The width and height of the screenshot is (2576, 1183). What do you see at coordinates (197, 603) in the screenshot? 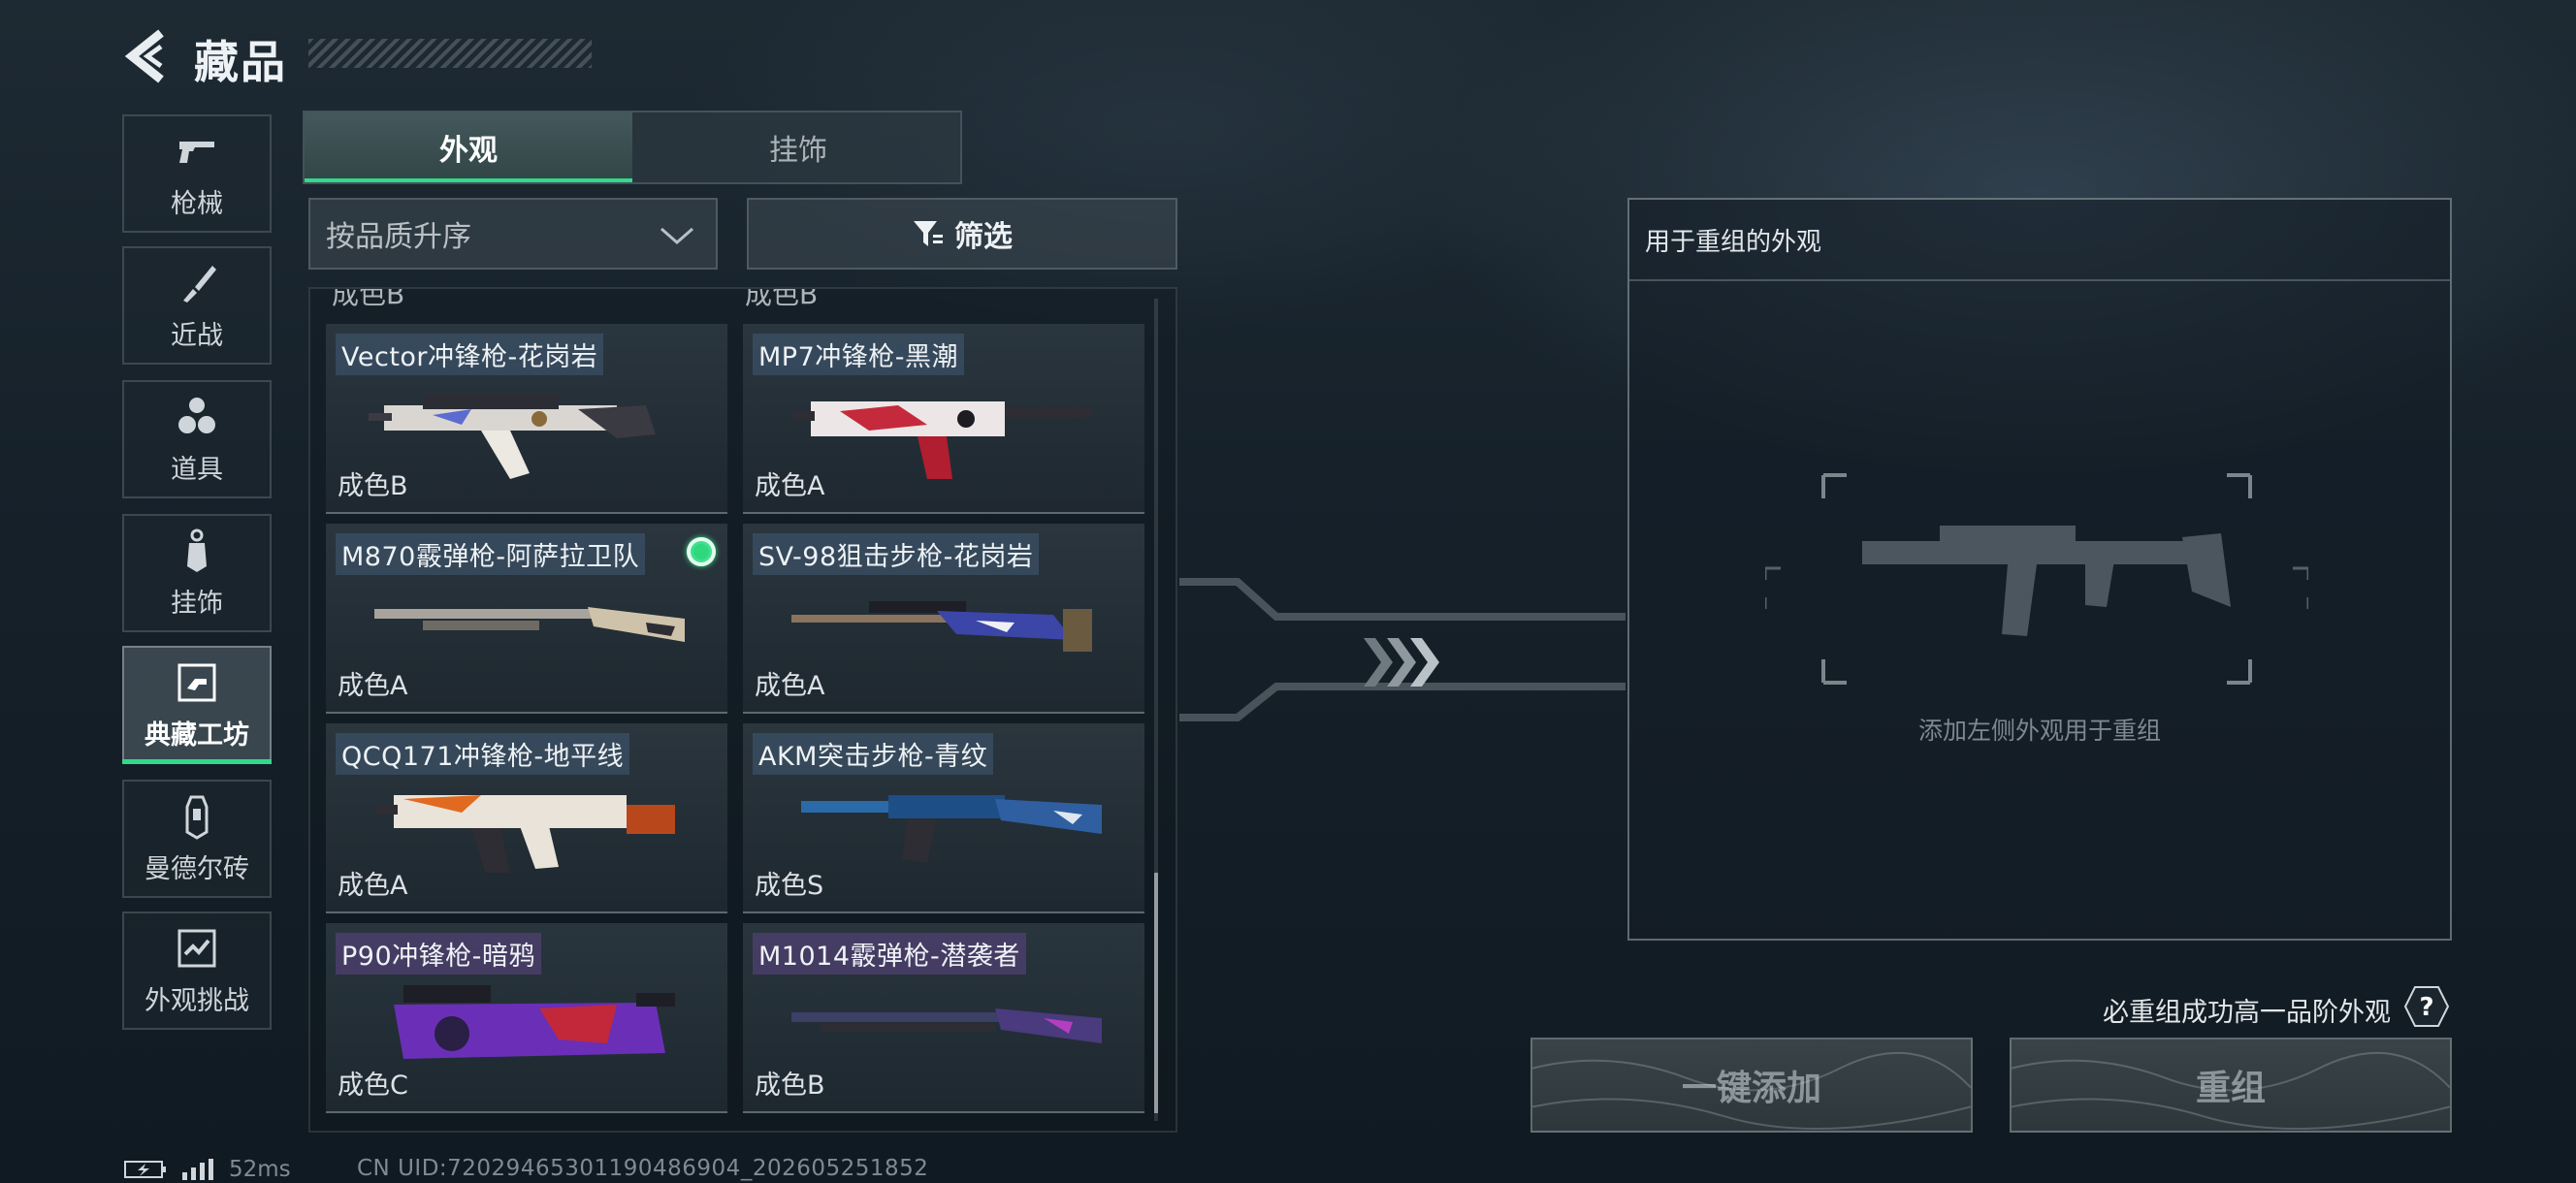
I see `category-label: 挂饰` at bounding box center [197, 603].